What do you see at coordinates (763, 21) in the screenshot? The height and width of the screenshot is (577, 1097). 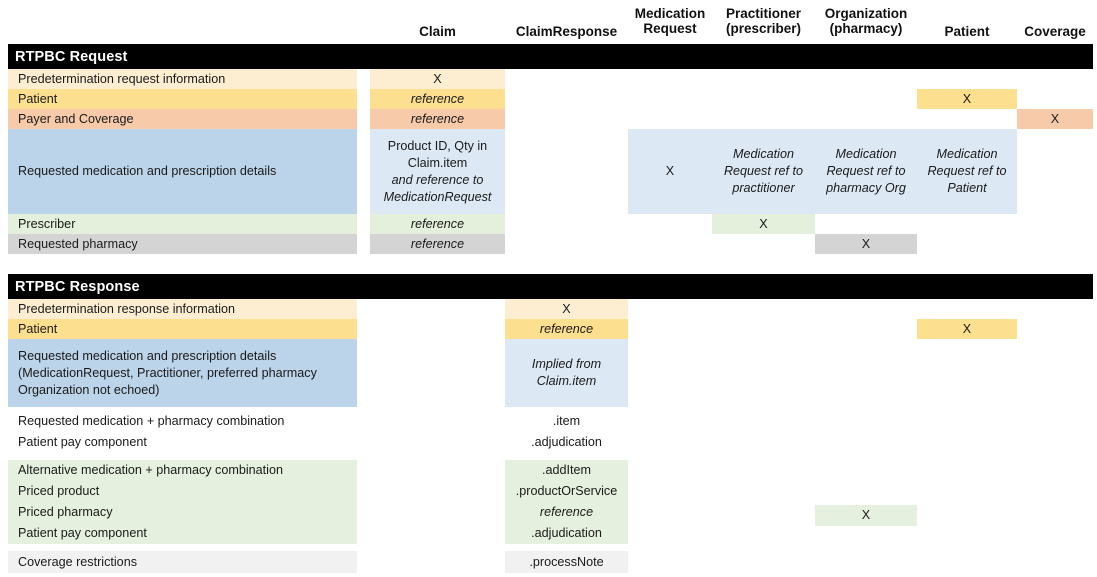 I see `column-header-practitioner: Practitioner (prescriber)` at bounding box center [763, 21].